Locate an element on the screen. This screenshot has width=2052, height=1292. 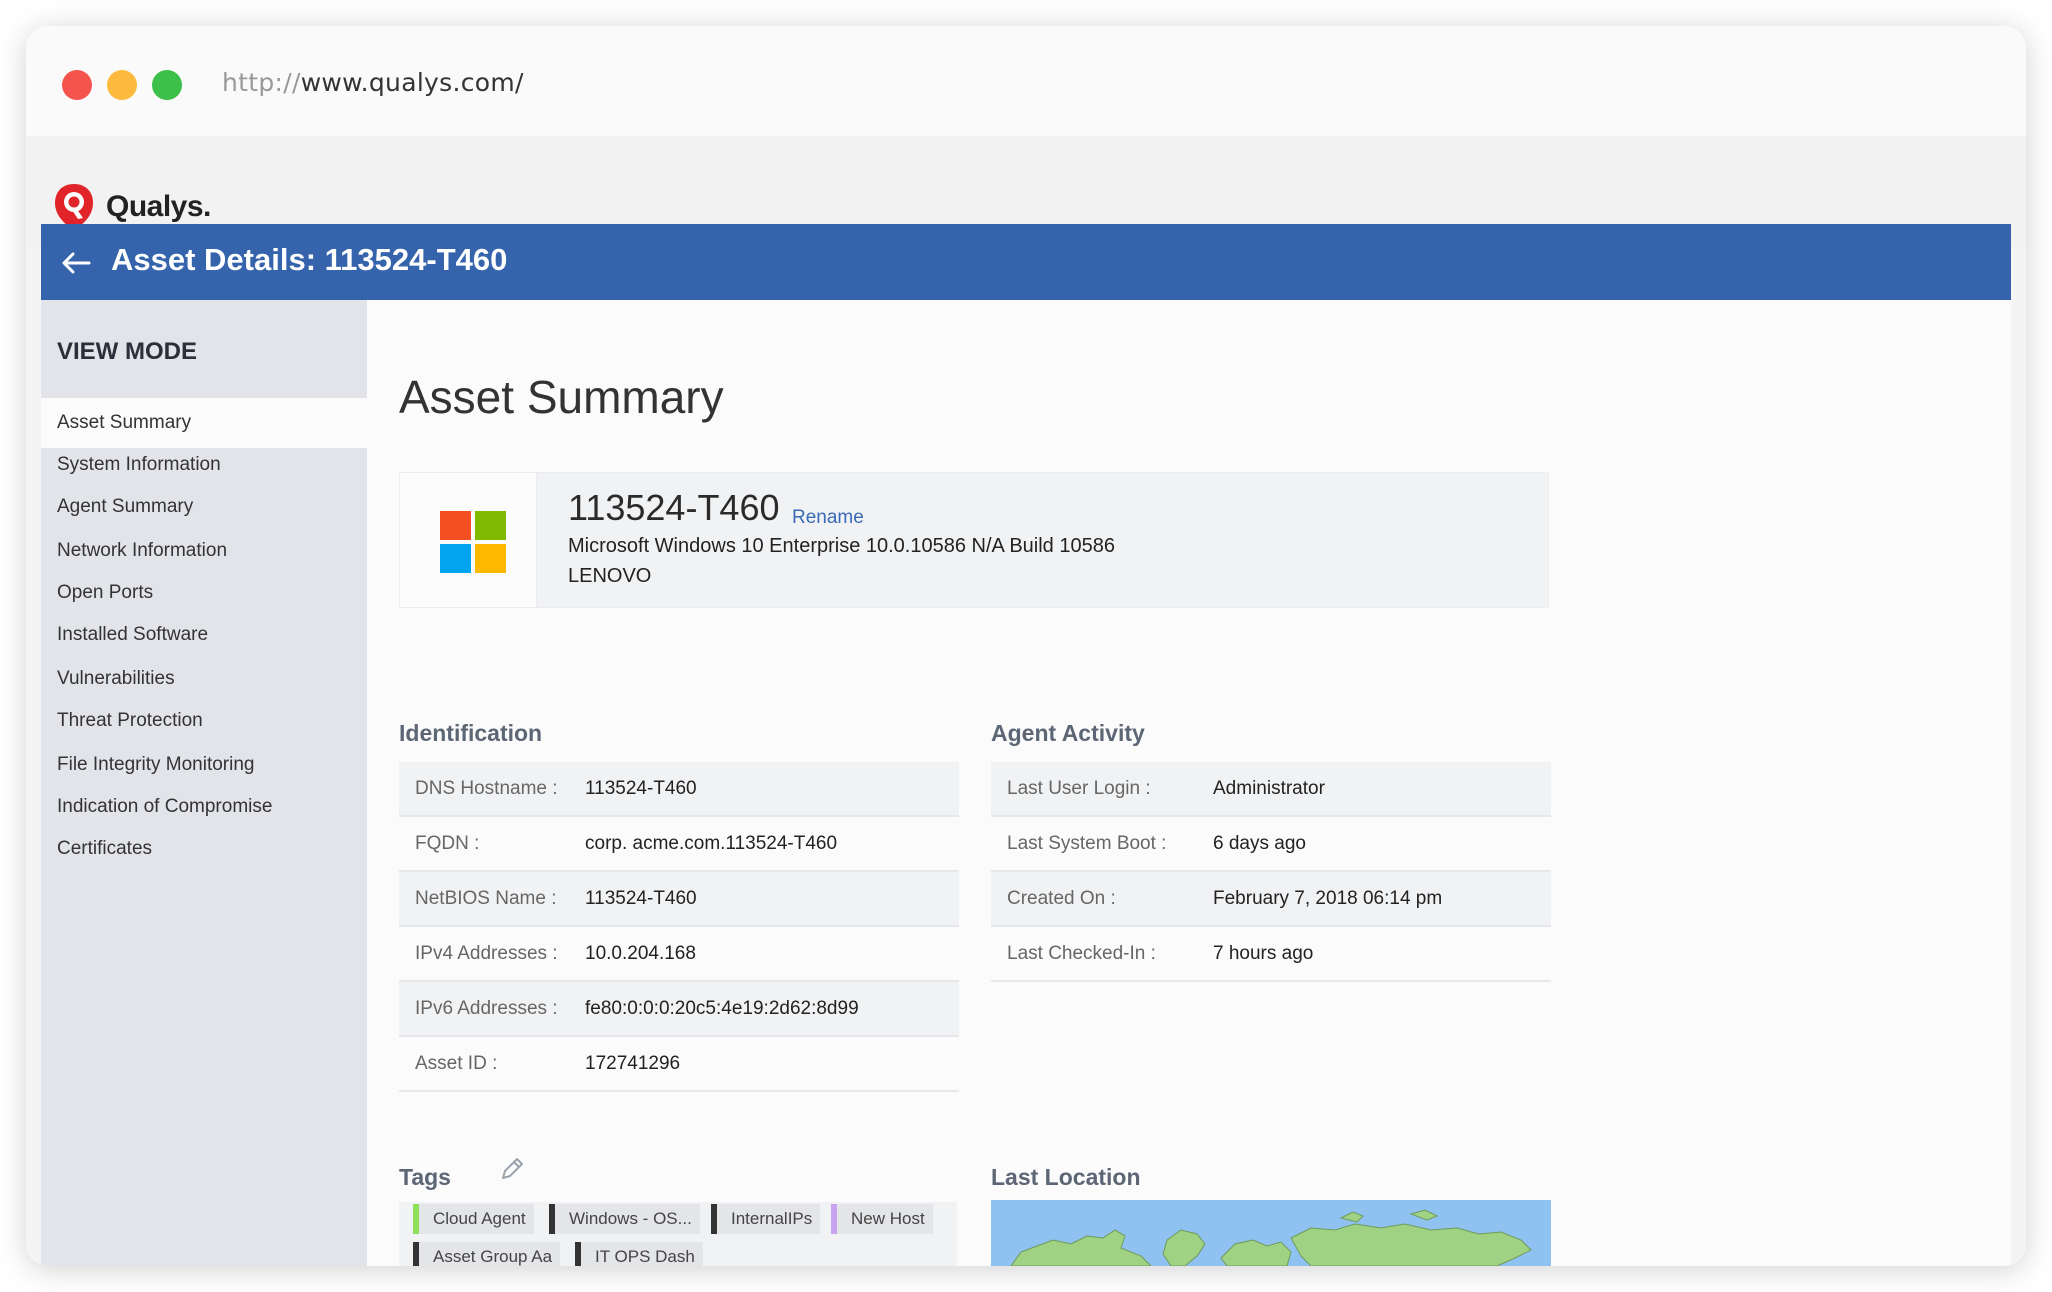
page-header: Asset Details: 113524-T460 is located at coordinates (1026, 262).